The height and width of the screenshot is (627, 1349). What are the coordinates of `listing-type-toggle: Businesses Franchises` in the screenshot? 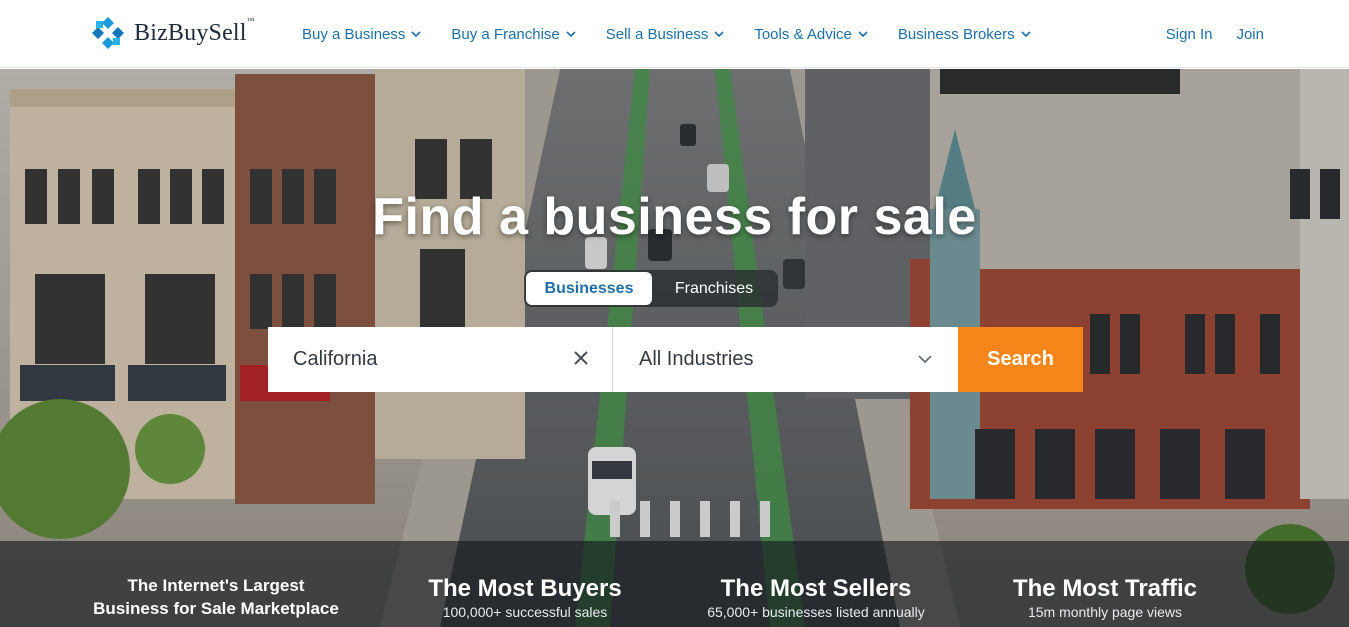 It's located at (651, 288).